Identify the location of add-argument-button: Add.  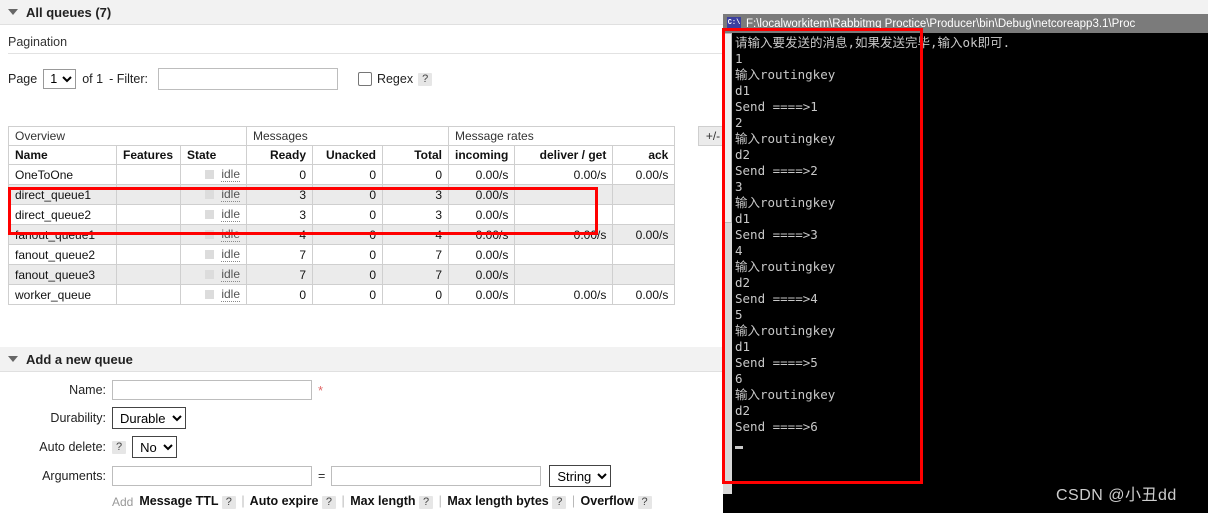
(122, 502).